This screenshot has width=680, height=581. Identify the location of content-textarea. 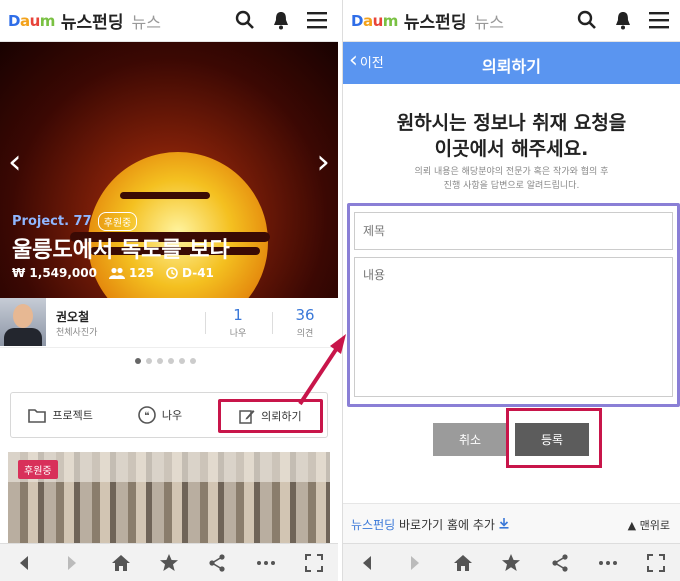
(513, 327).